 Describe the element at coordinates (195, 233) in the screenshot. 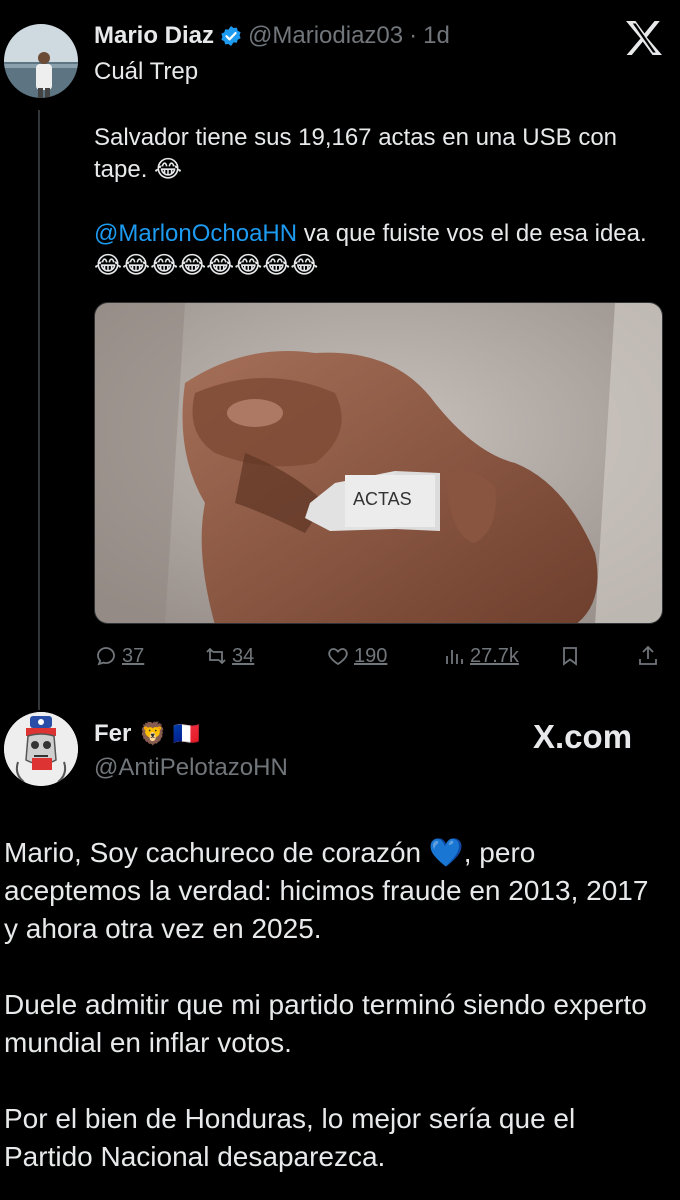

I see `mention-link: @MarlonOchoaHN` at that location.